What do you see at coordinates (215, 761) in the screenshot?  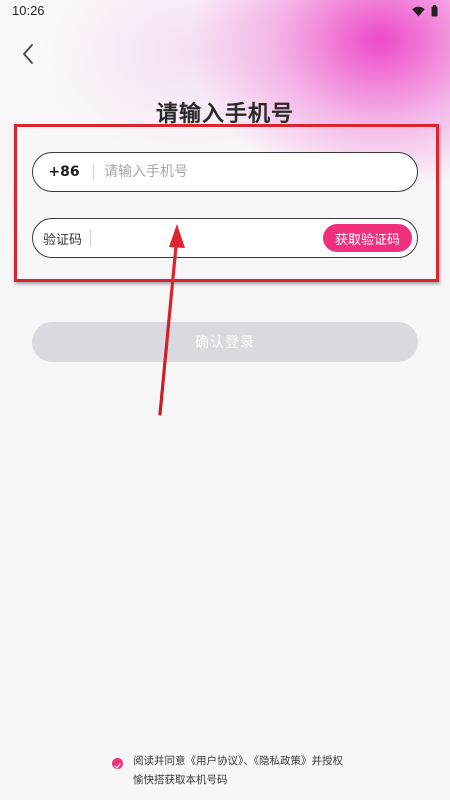 I see `user-agreement-link: 《用户协议》` at bounding box center [215, 761].